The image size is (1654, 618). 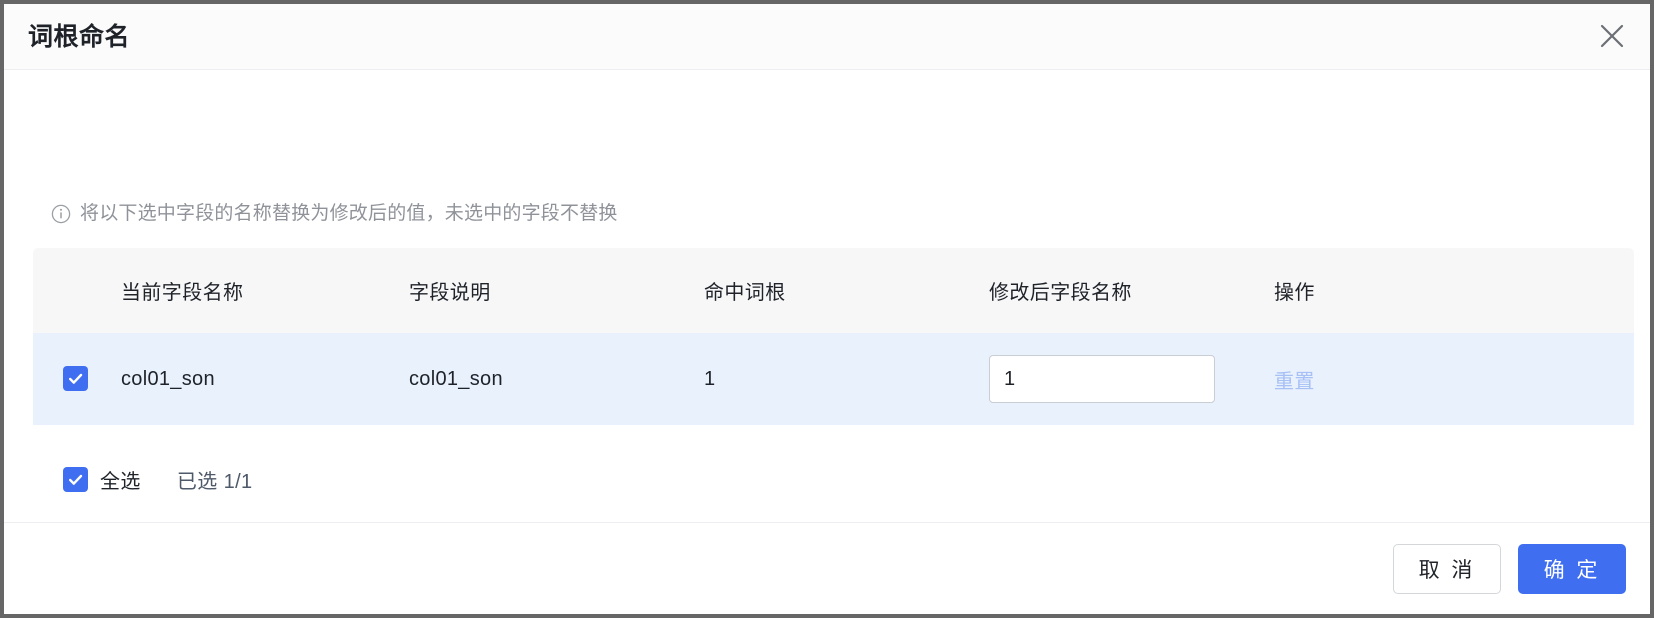 I want to click on info-banner: 将以下选中字段的名称替换为修改后的值，未选中的字段不替换, so click(x=334, y=214).